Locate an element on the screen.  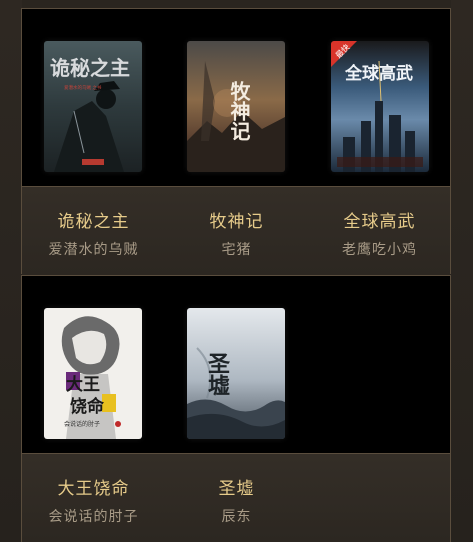
book-cover-art: 诡秘之主 爱潜水的乌贼 之书 is located at coordinates (93, 106).